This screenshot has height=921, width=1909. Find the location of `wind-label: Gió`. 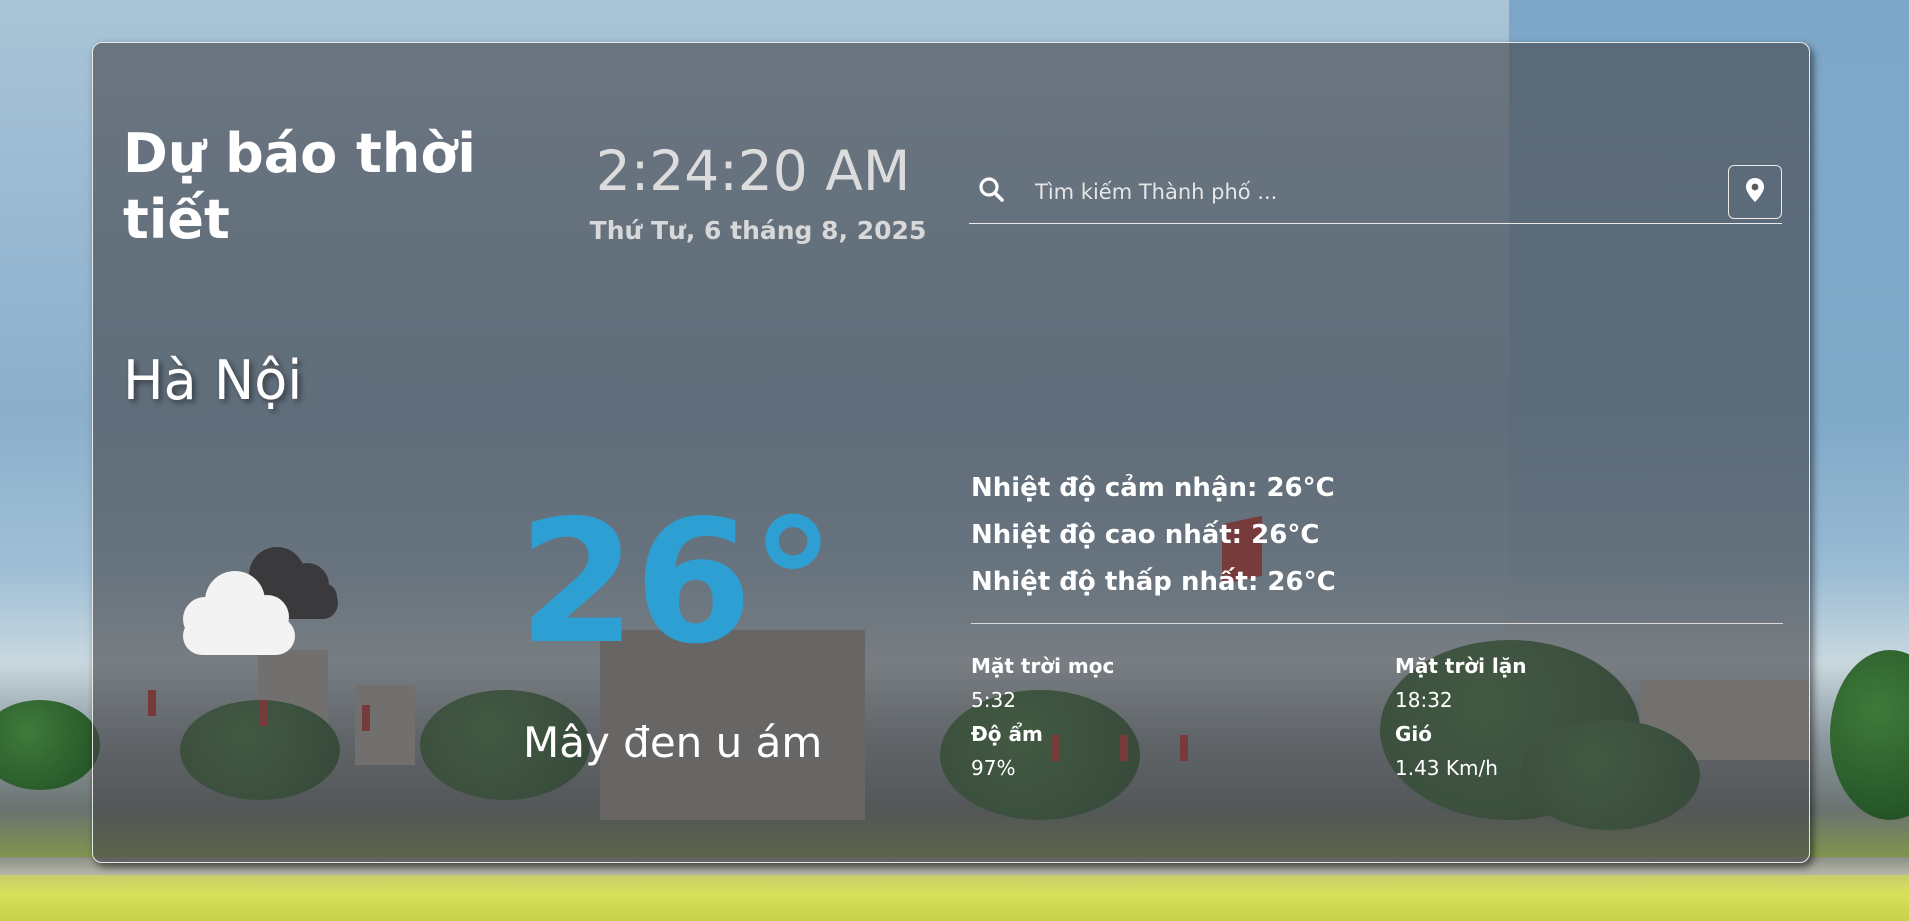

wind-label: Gió is located at coordinates (1414, 734).